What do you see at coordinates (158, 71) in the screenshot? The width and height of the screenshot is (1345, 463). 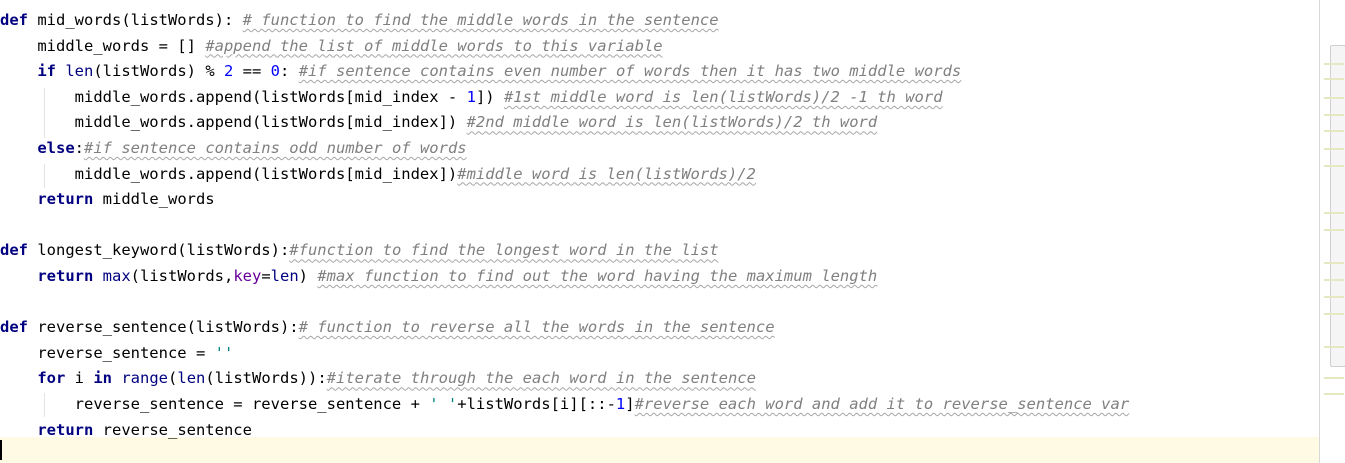 I see `code-token: (listWords) %` at bounding box center [158, 71].